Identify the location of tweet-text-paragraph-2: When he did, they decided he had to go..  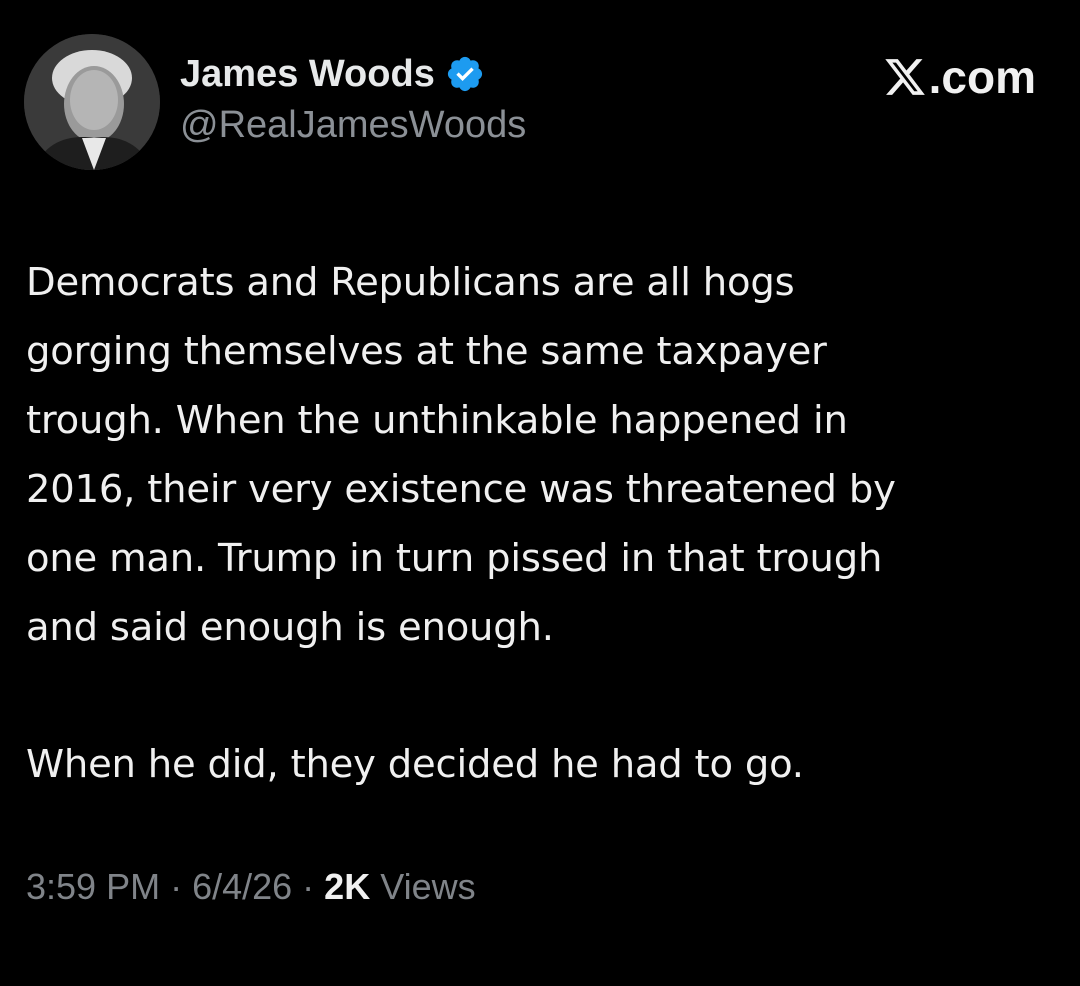
(415, 764).